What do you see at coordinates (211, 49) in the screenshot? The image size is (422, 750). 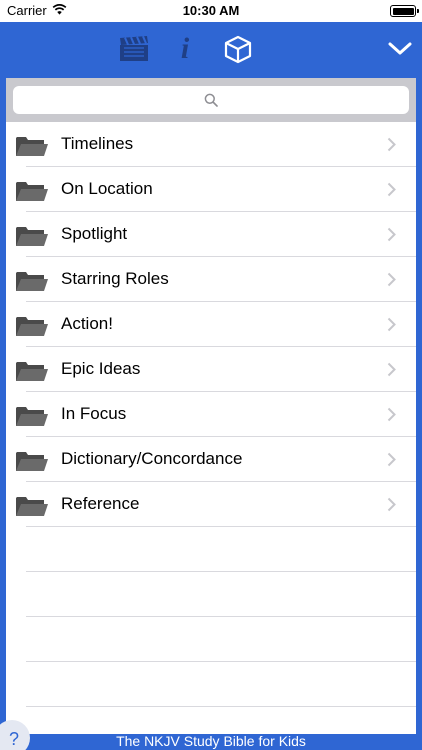 I see `toolbar: i` at bounding box center [211, 49].